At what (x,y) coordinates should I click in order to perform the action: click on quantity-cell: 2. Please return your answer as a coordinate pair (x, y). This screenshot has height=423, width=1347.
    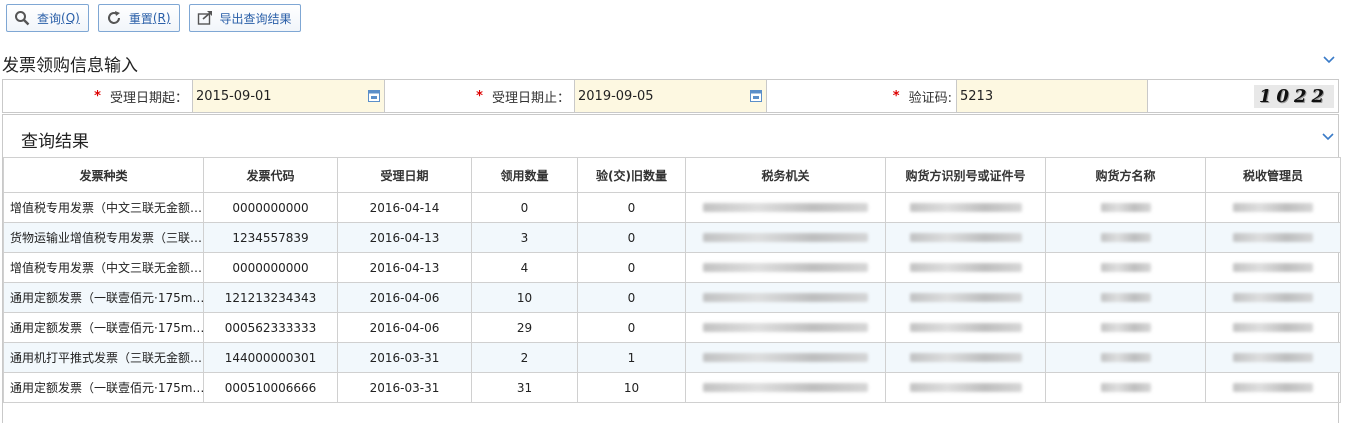
    Looking at the image, I should click on (524, 357).